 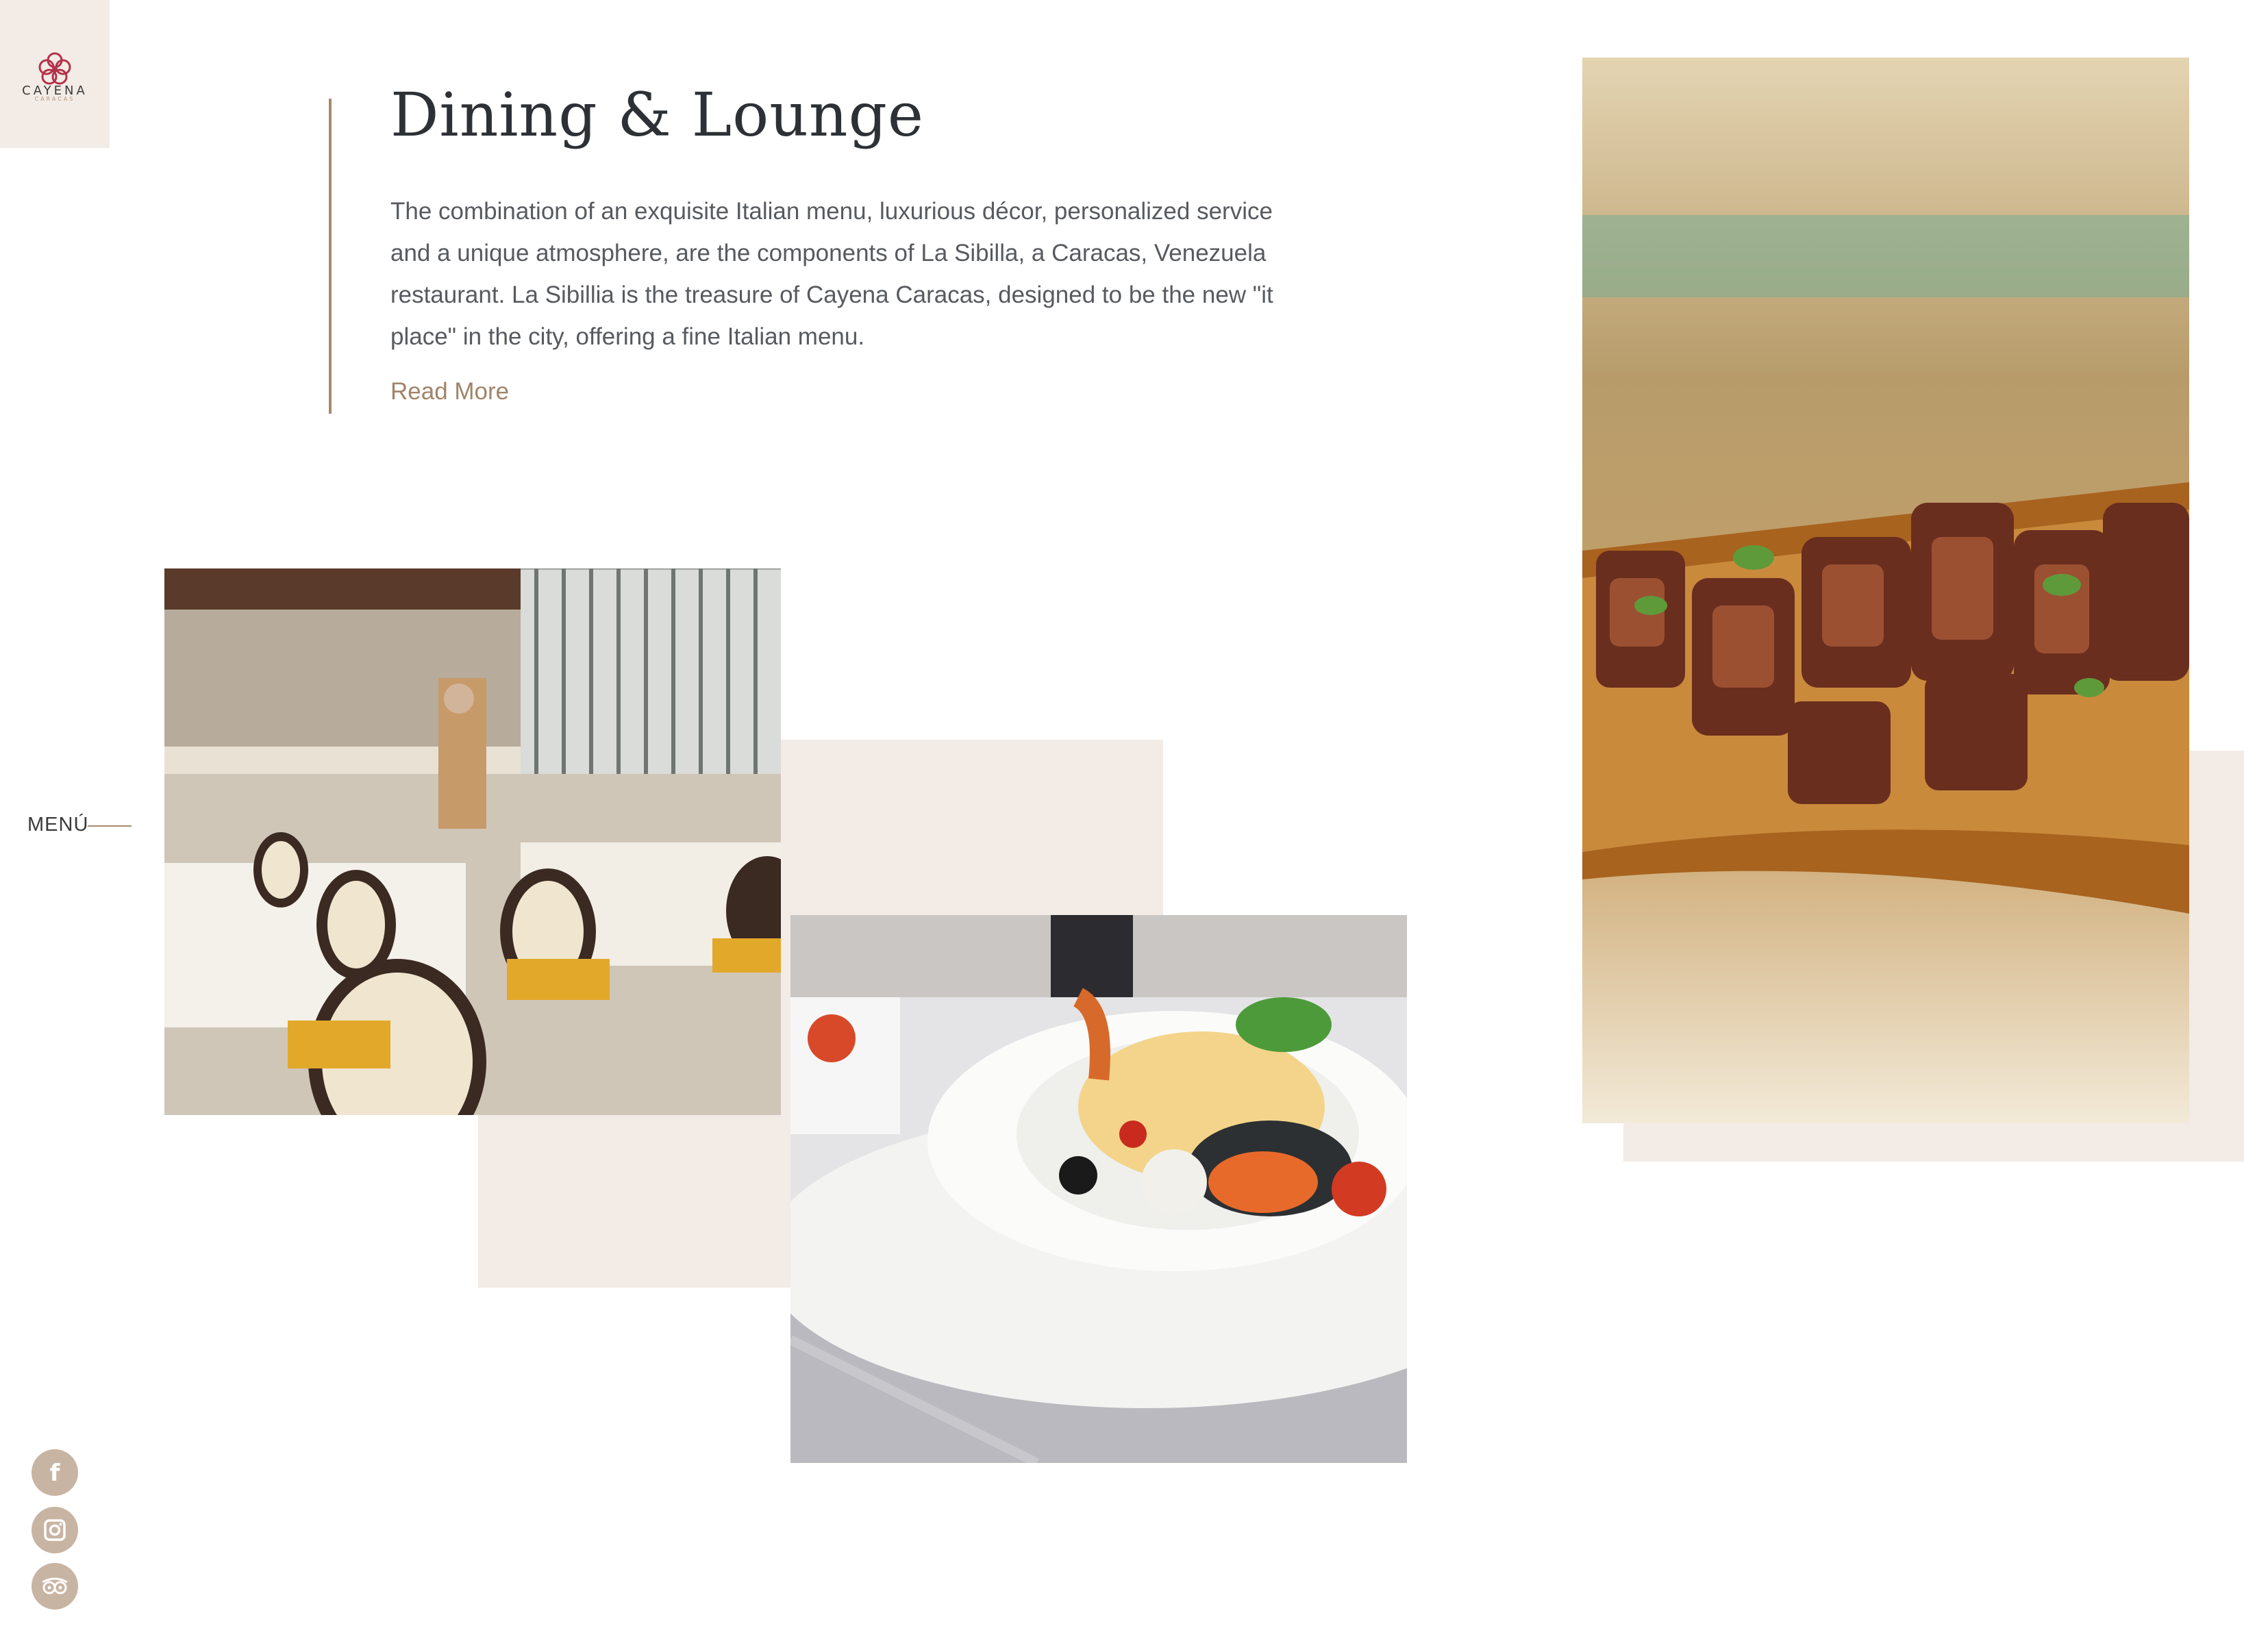 What do you see at coordinates (1098, 1189) in the screenshot?
I see `seafood-pasta-photo` at bounding box center [1098, 1189].